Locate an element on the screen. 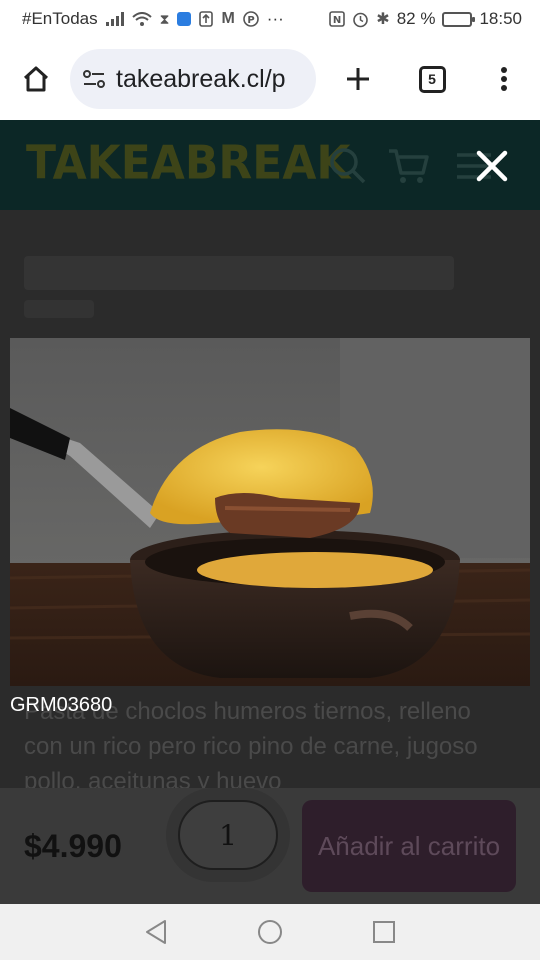 This screenshot has height=960, width=540. lightbox-close-button is located at coordinates (492, 166).